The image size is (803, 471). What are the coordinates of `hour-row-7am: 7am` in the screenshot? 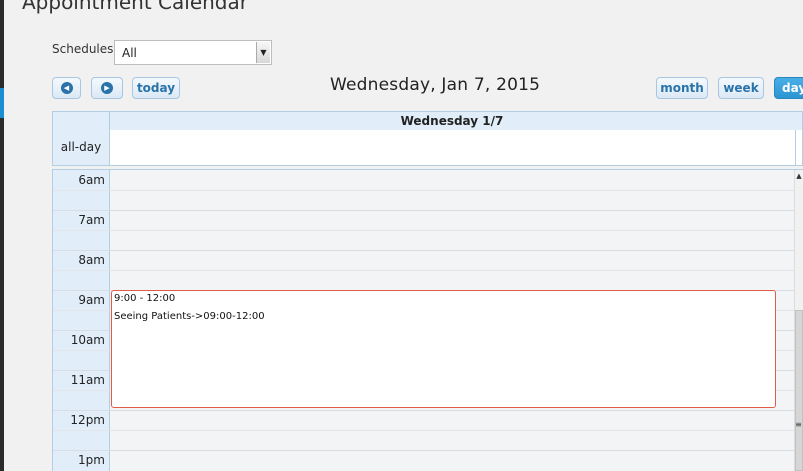 It's located at (424, 230).